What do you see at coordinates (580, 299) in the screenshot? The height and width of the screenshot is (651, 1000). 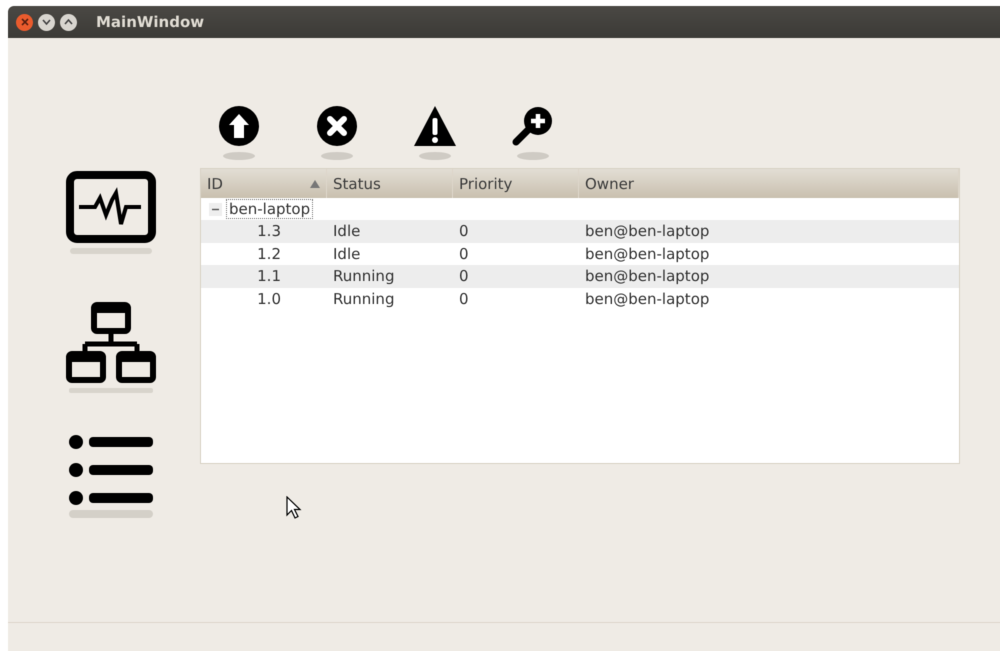 I see `table-row: 1.0 Running 0 ben@ben-laptop` at bounding box center [580, 299].